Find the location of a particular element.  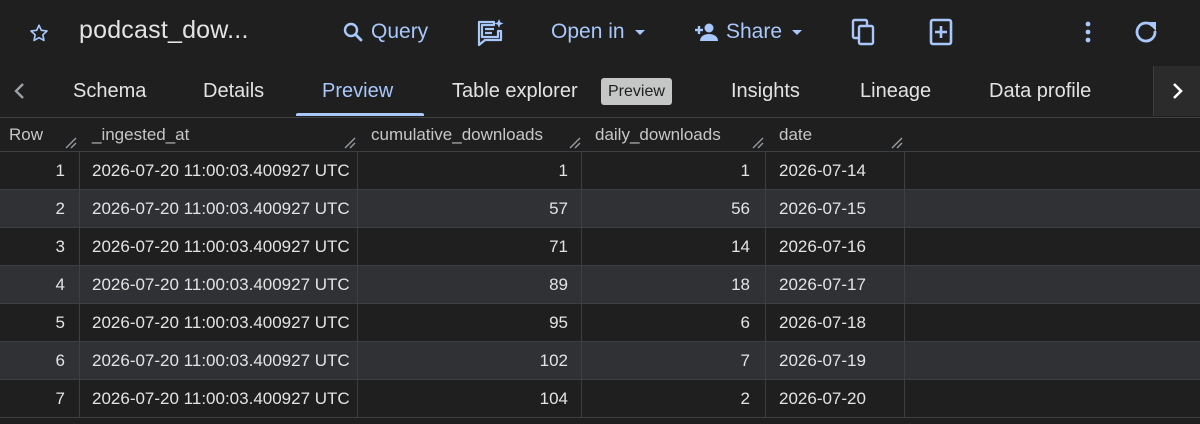

tab-data-profile: Data profile is located at coordinates (1040, 91).